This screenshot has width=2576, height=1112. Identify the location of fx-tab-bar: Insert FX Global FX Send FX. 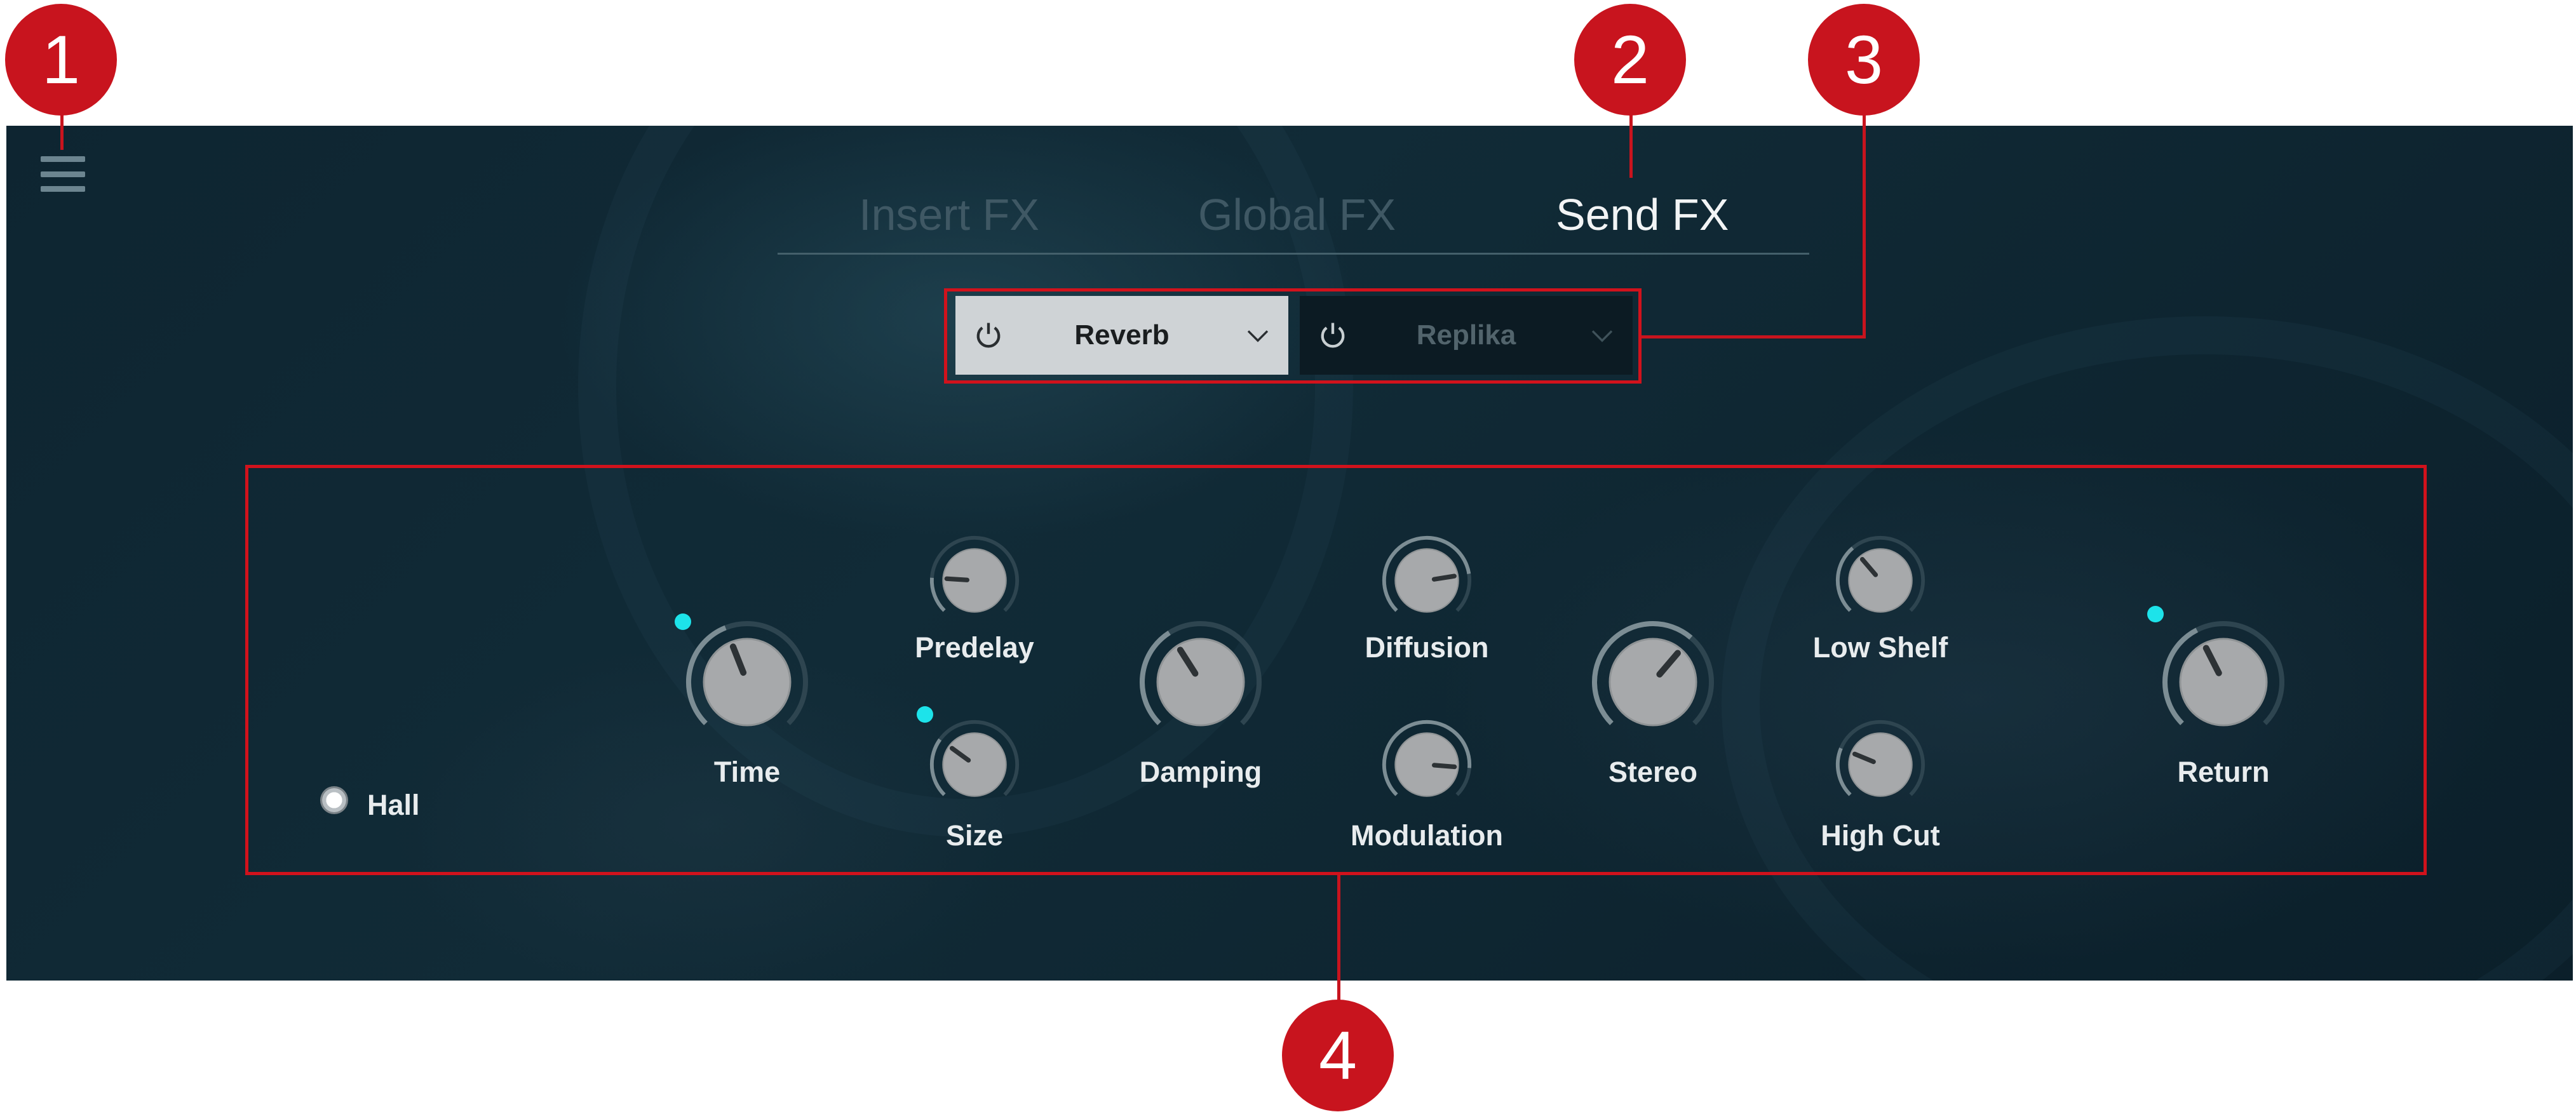
(1293, 219).